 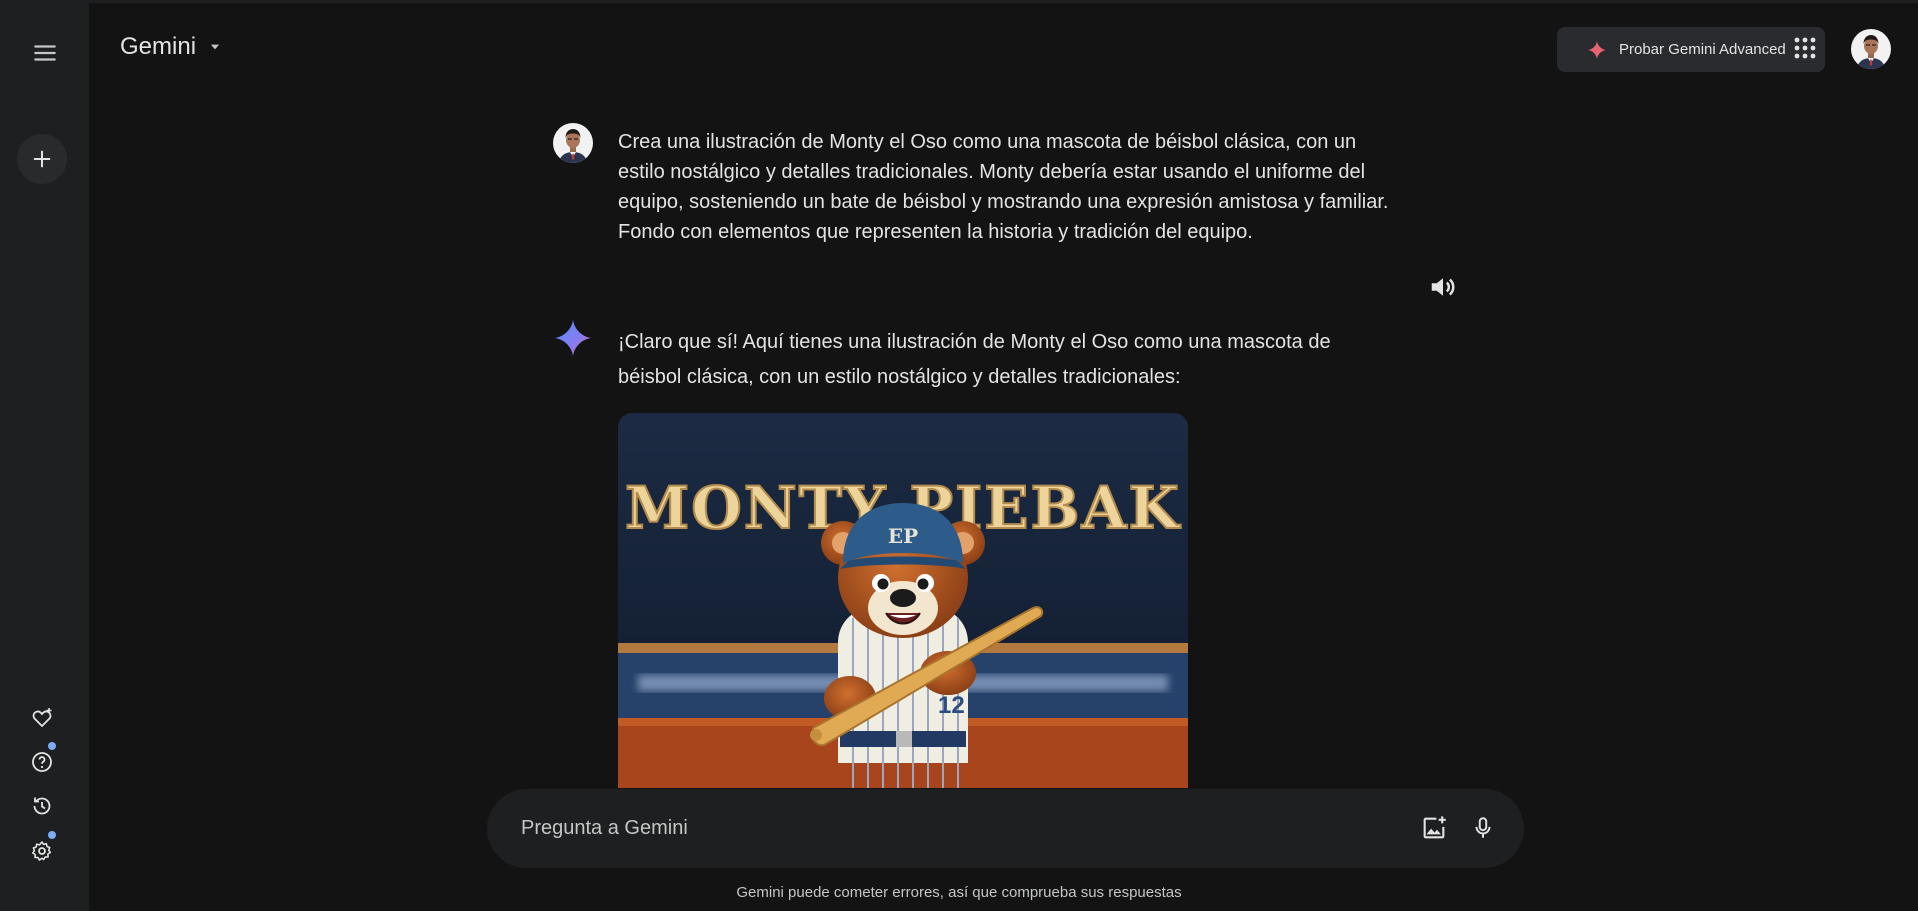 I want to click on gemini-sparkle-icon, so click(x=573, y=338).